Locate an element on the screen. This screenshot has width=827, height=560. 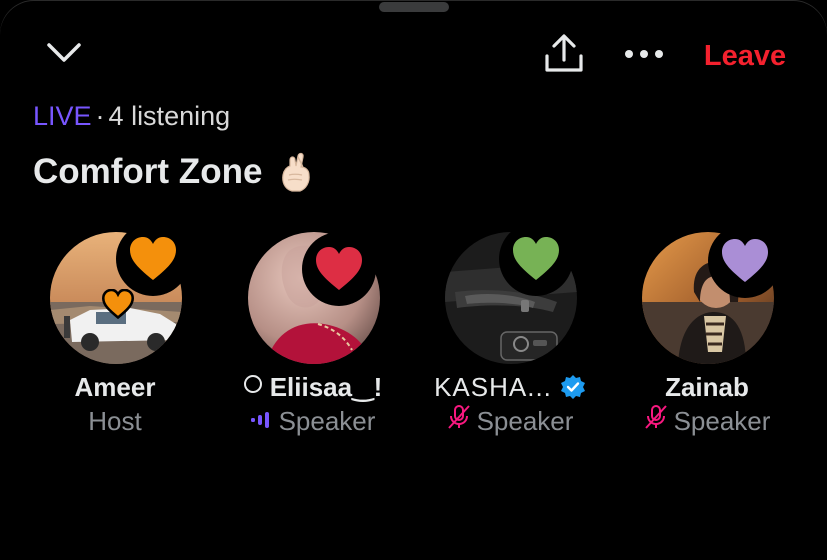
space-title: Comfort Zone is located at coordinates (174, 172).